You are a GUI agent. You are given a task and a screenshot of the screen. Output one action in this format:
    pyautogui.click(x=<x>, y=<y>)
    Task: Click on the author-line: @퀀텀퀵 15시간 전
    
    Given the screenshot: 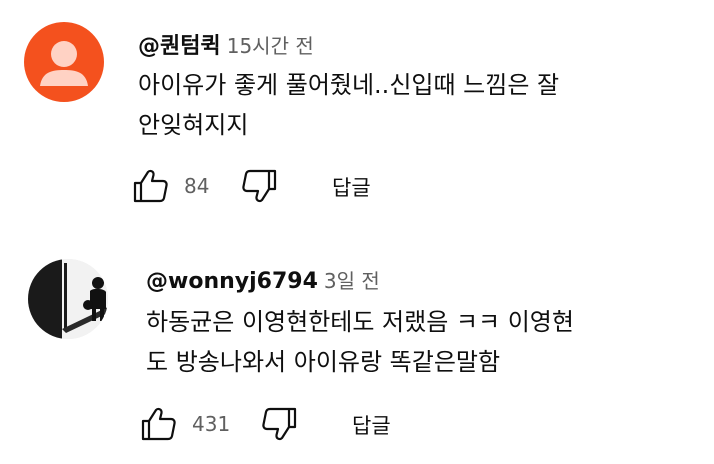 What is the action you would take?
    pyautogui.click(x=226, y=44)
    